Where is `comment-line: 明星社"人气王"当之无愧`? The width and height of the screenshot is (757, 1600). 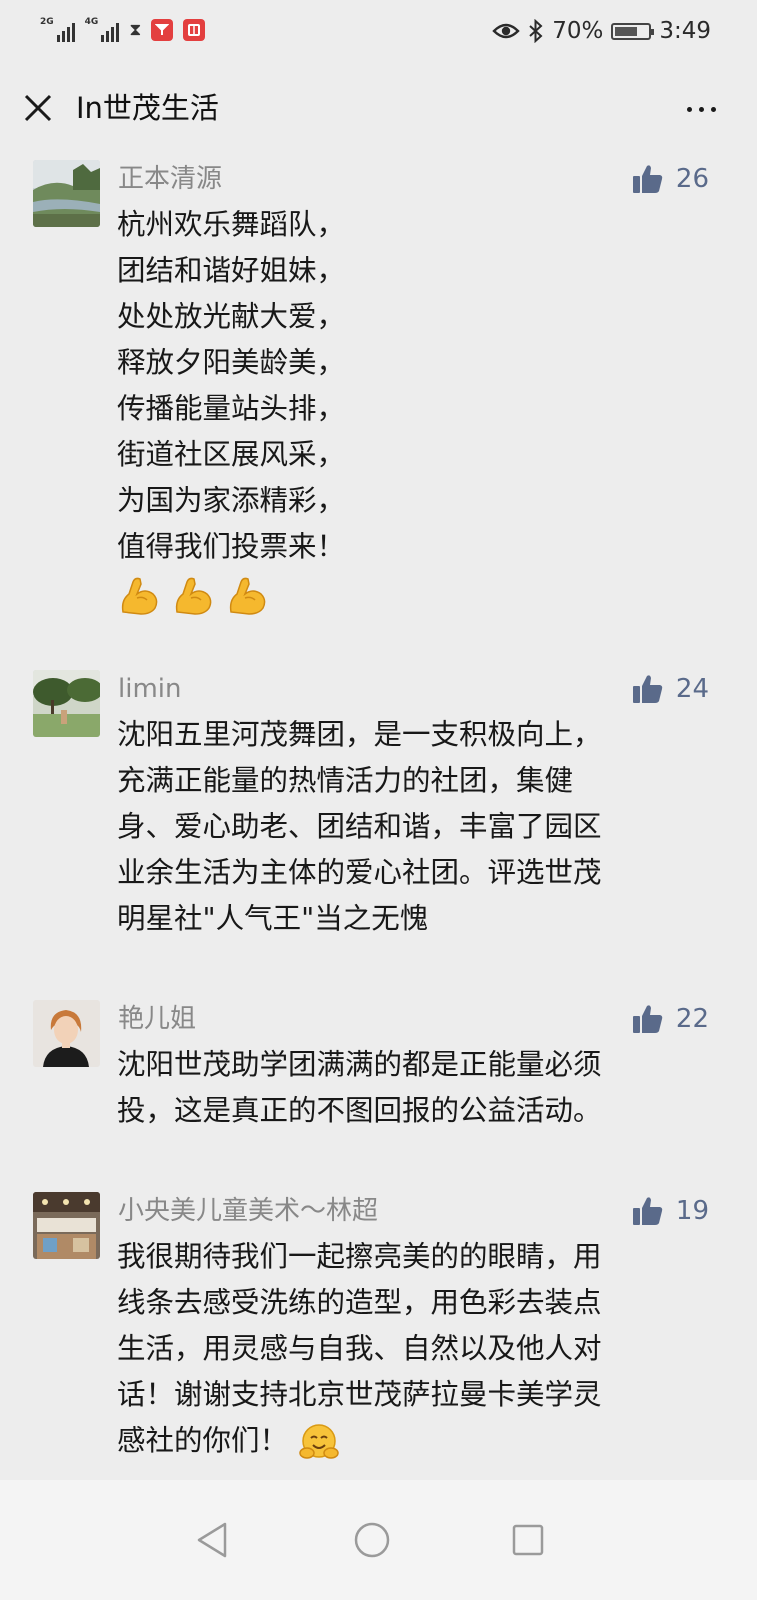 comment-line: 明星社"人气王"当之无愧 is located at coordinates (273, 918).